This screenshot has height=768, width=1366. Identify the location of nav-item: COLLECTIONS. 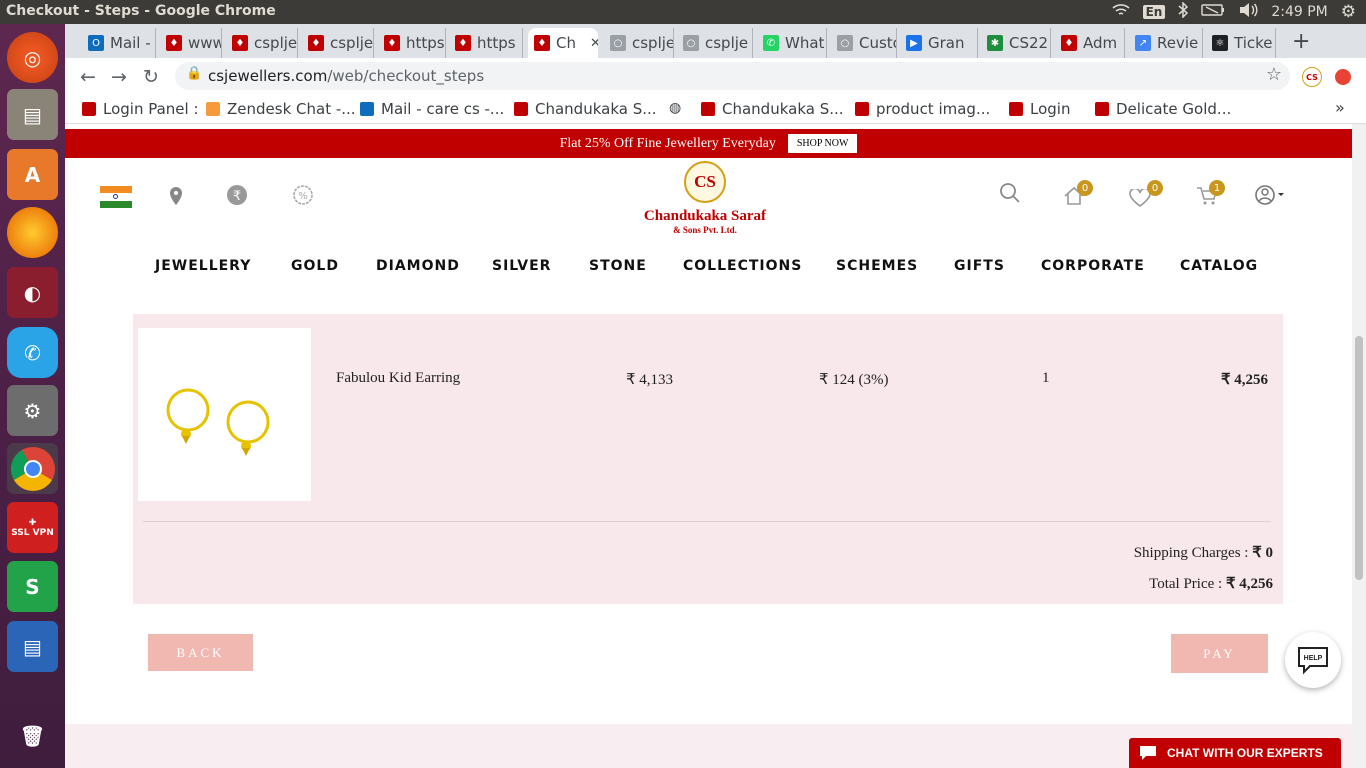
(742, 266).